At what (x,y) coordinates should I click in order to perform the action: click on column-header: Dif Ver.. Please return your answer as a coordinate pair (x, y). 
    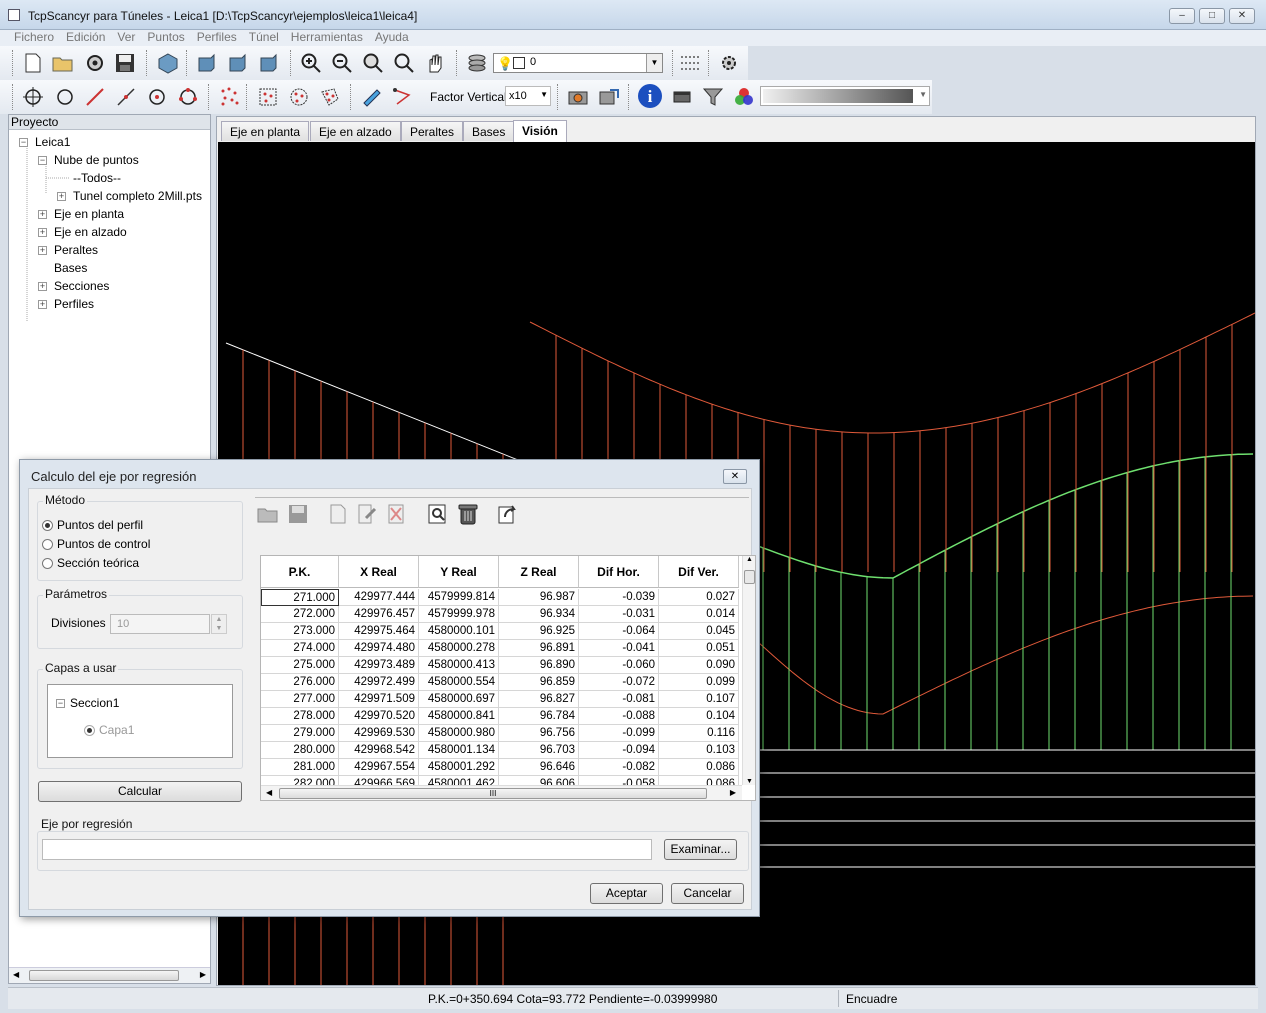
    Looking at the image, I should click on (699, 572).